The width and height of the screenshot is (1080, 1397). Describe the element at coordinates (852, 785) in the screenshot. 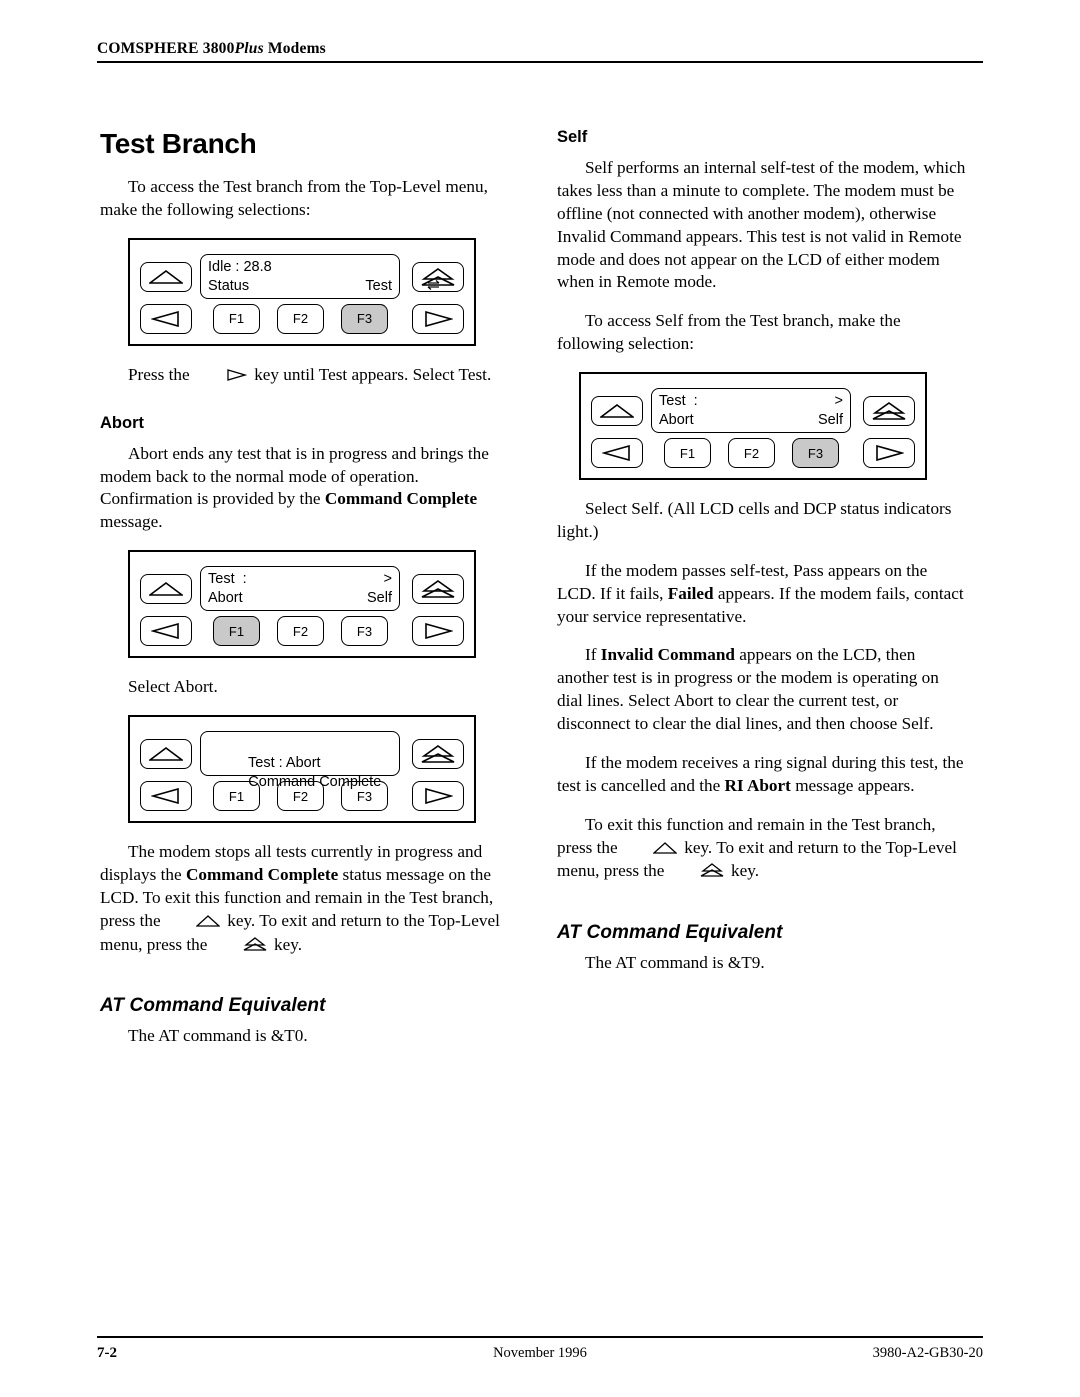

I see `ring-text-c: message appears.` at that location.